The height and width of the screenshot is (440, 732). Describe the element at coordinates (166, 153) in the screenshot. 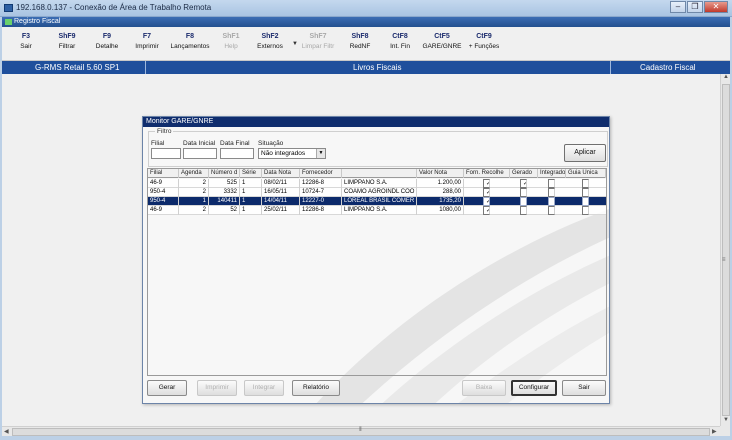

I see `filial-input` at that location.